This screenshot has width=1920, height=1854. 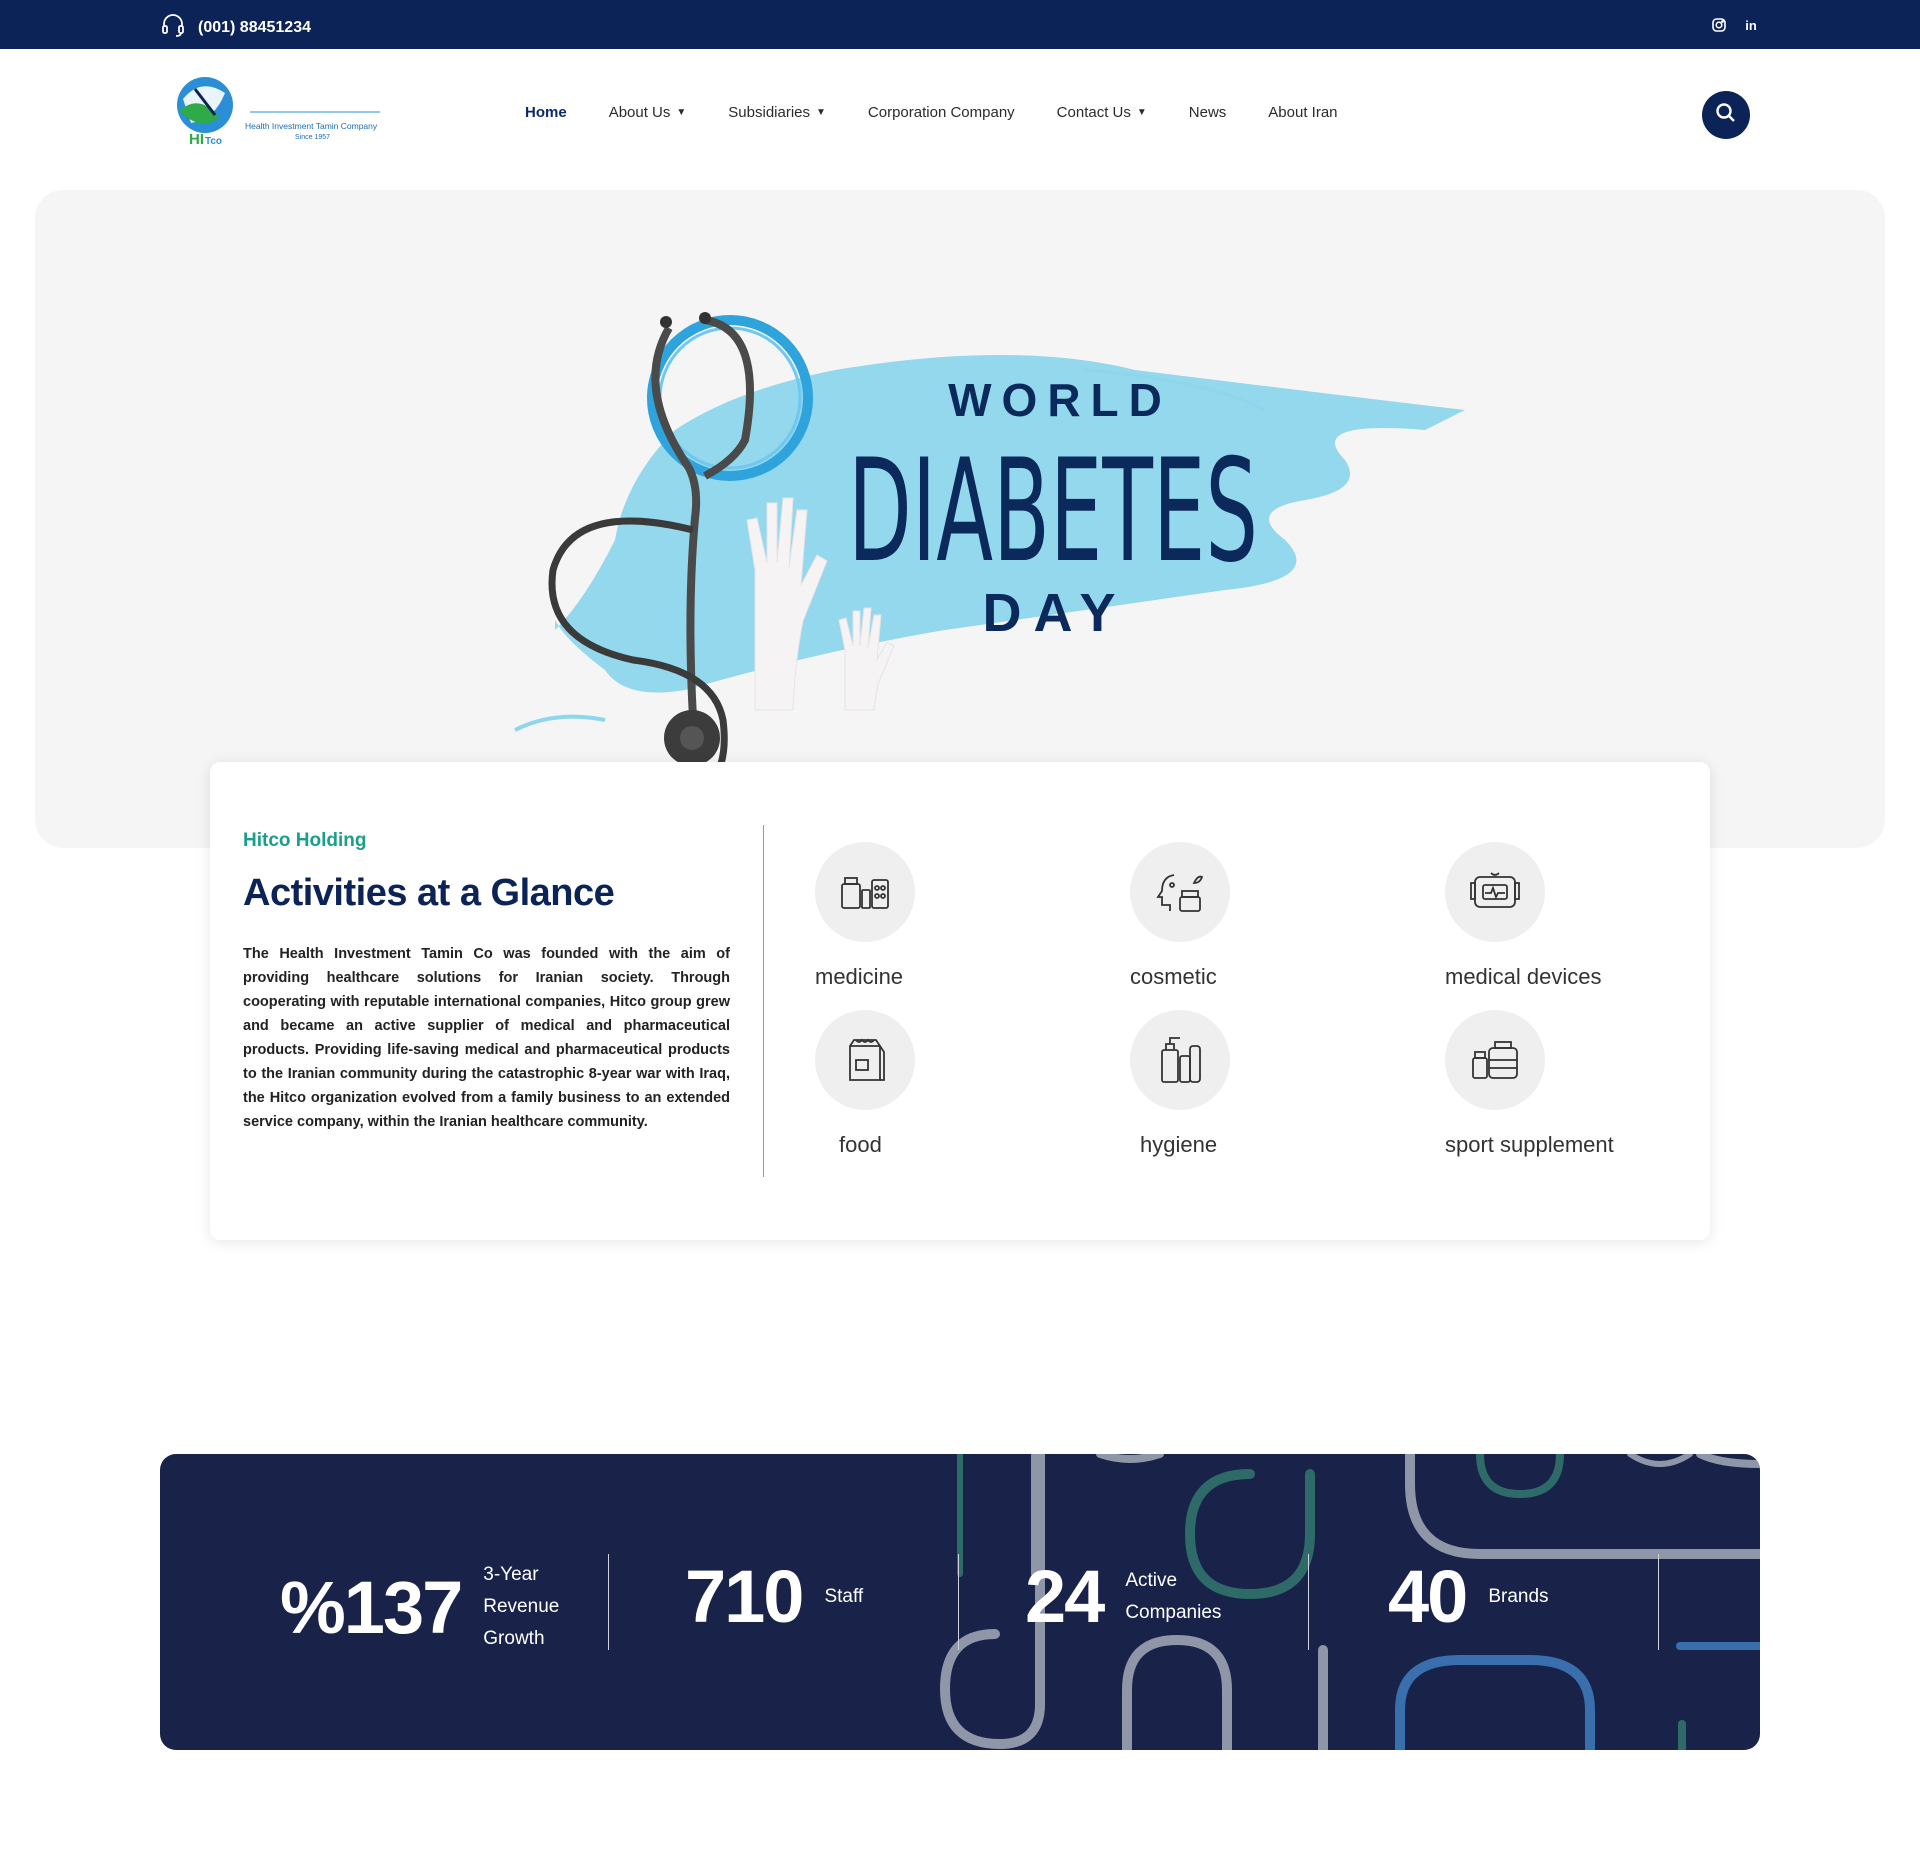 I want to click on instagram-icon, so click(x=1719, y=25).